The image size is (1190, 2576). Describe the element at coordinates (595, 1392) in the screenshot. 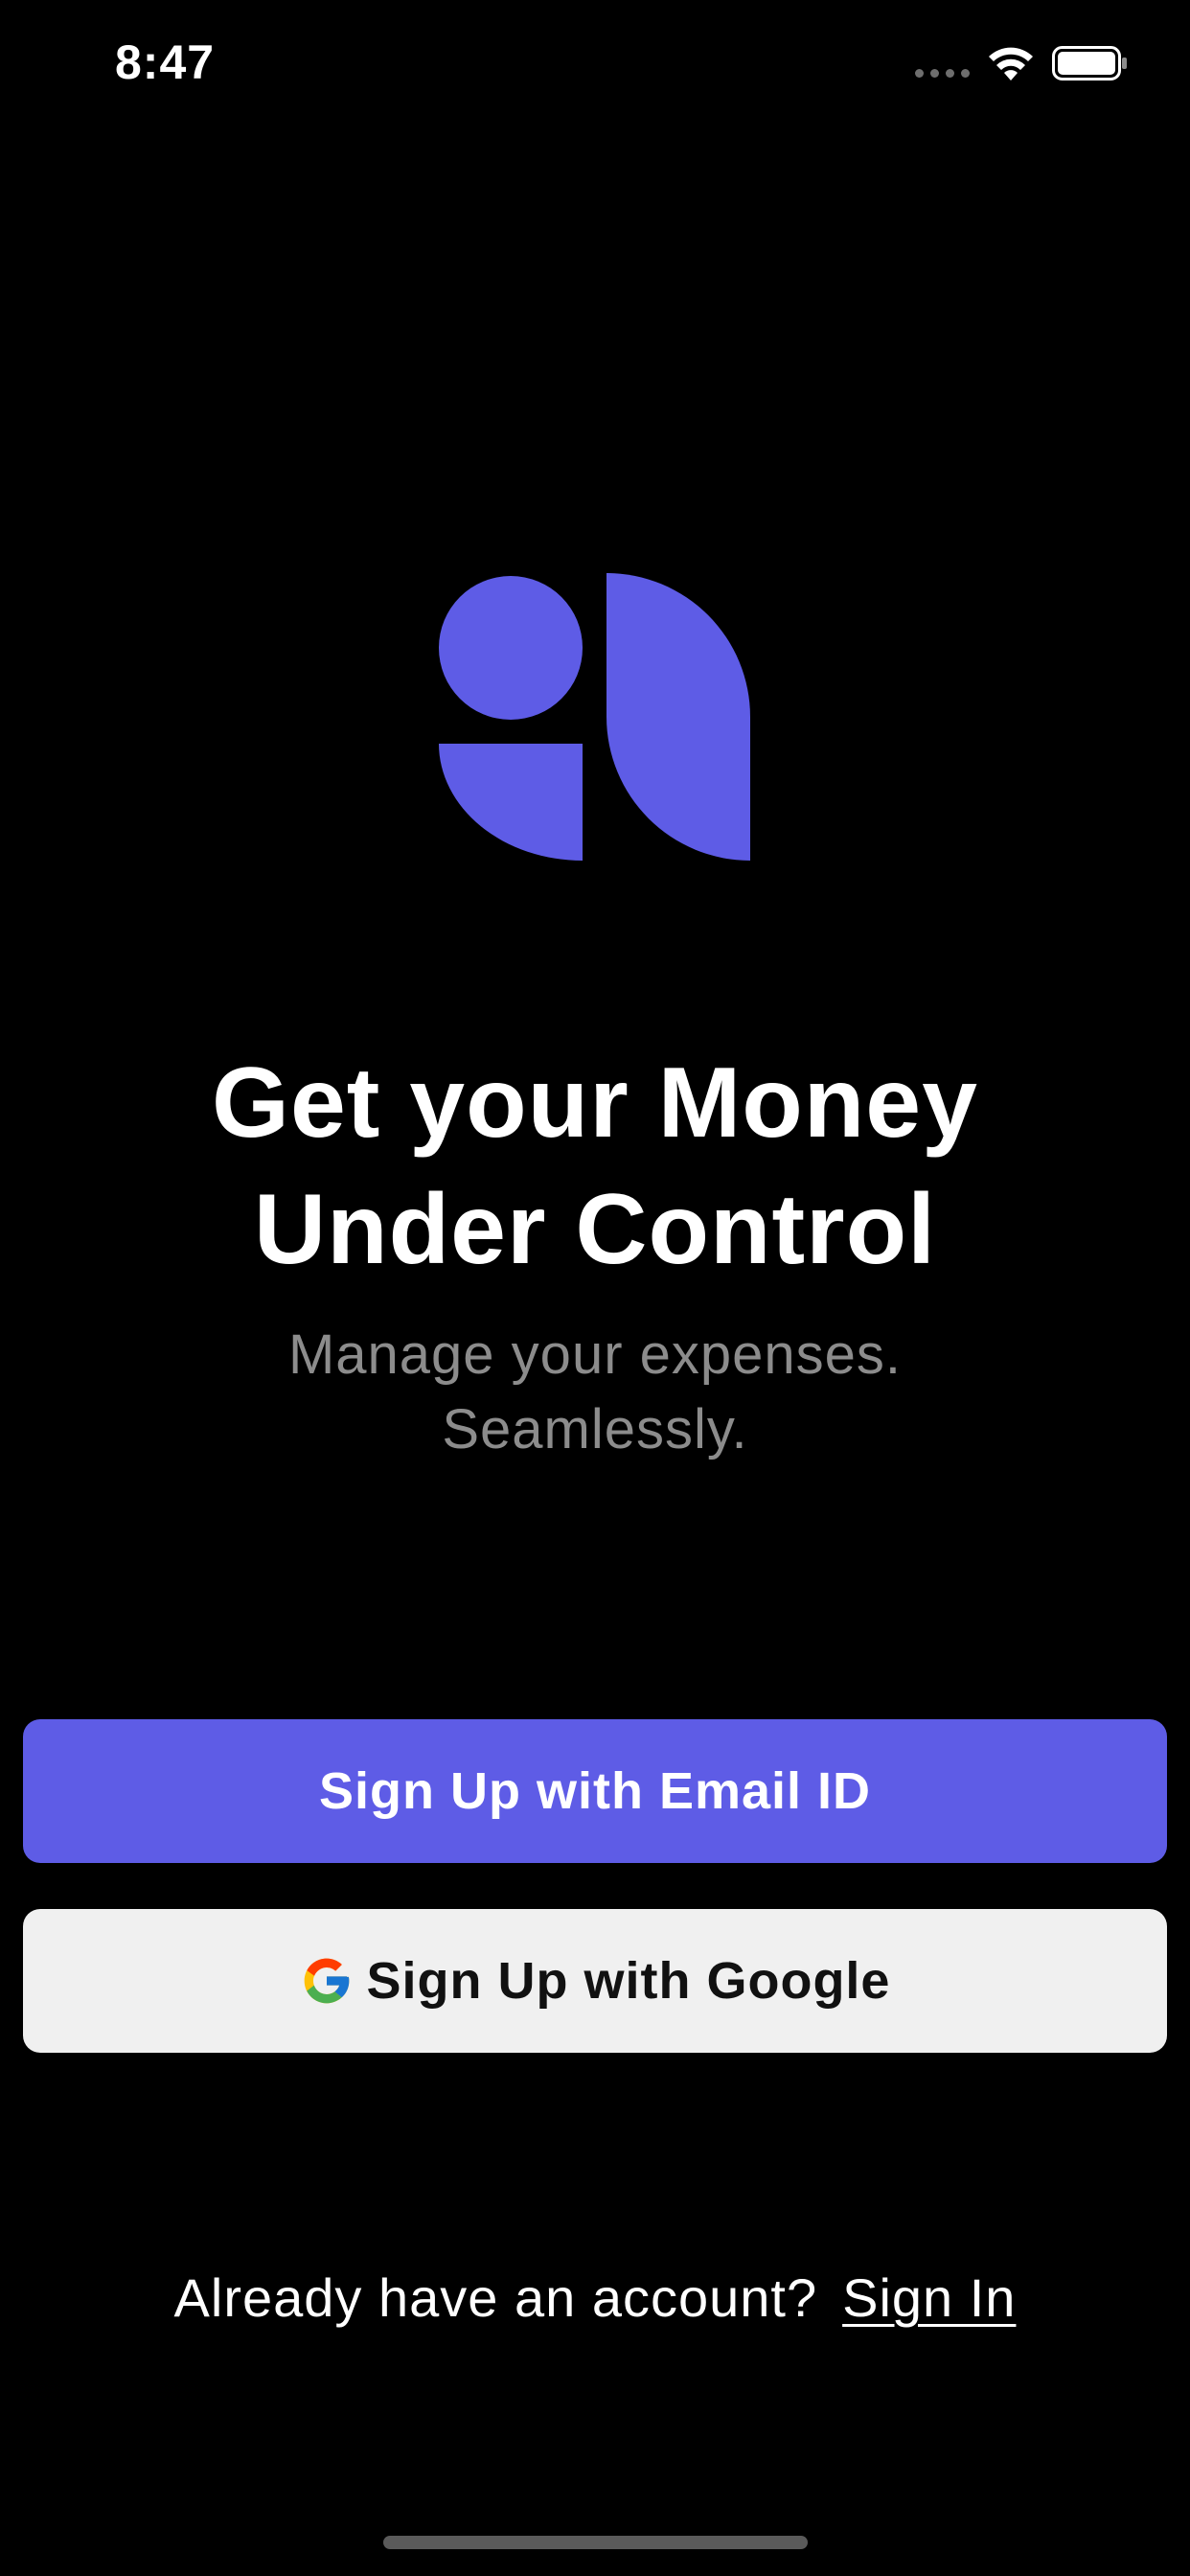

I see `hero-subtitle: Manage your expenses. Seamlessly.` at that location.